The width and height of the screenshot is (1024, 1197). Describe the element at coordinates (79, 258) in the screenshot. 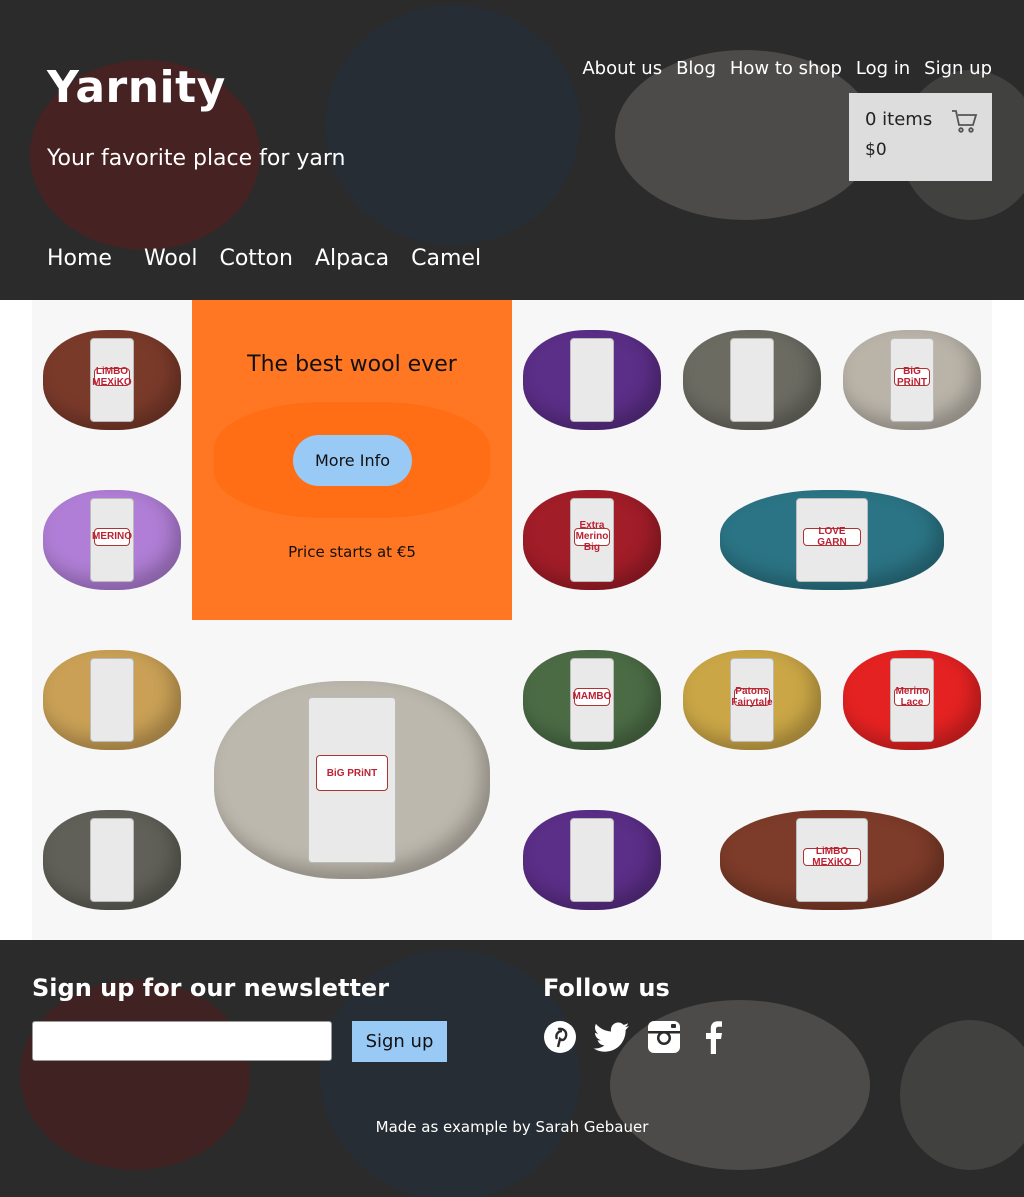

I see `nav-home: Home` at that location.